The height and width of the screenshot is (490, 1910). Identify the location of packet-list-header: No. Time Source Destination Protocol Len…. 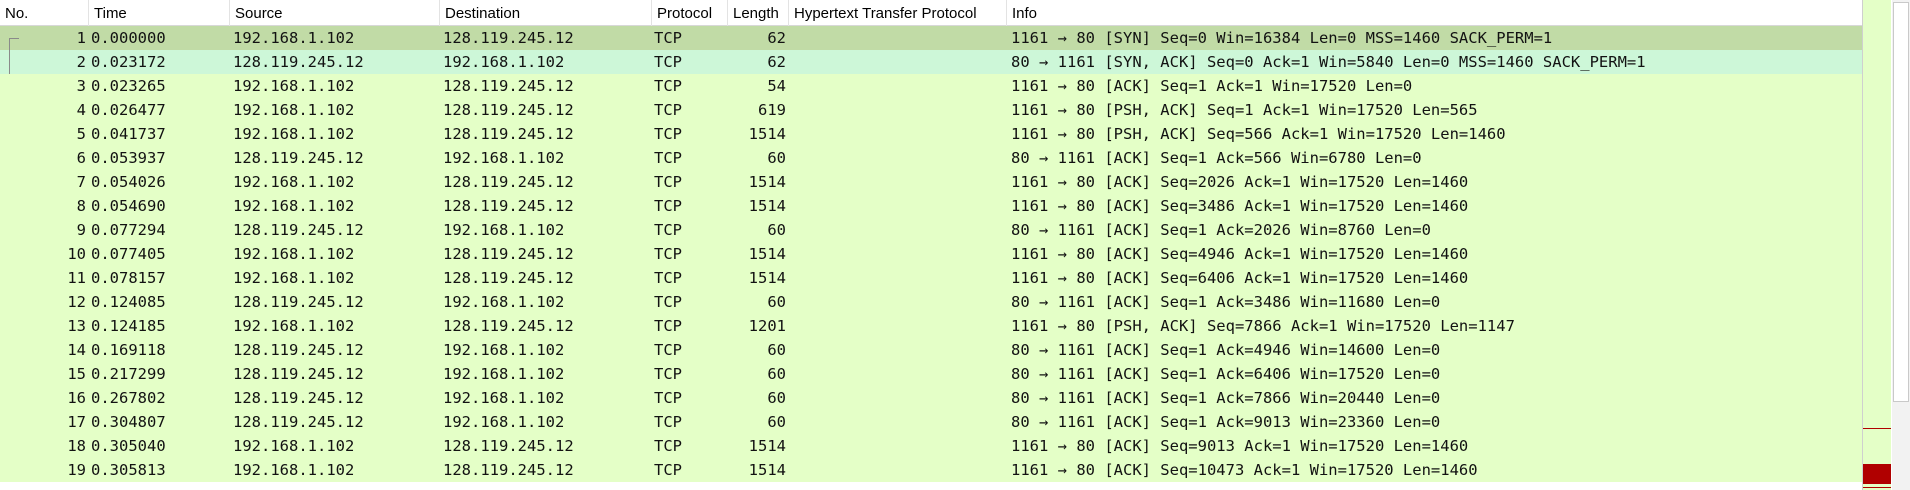
(931, 13).